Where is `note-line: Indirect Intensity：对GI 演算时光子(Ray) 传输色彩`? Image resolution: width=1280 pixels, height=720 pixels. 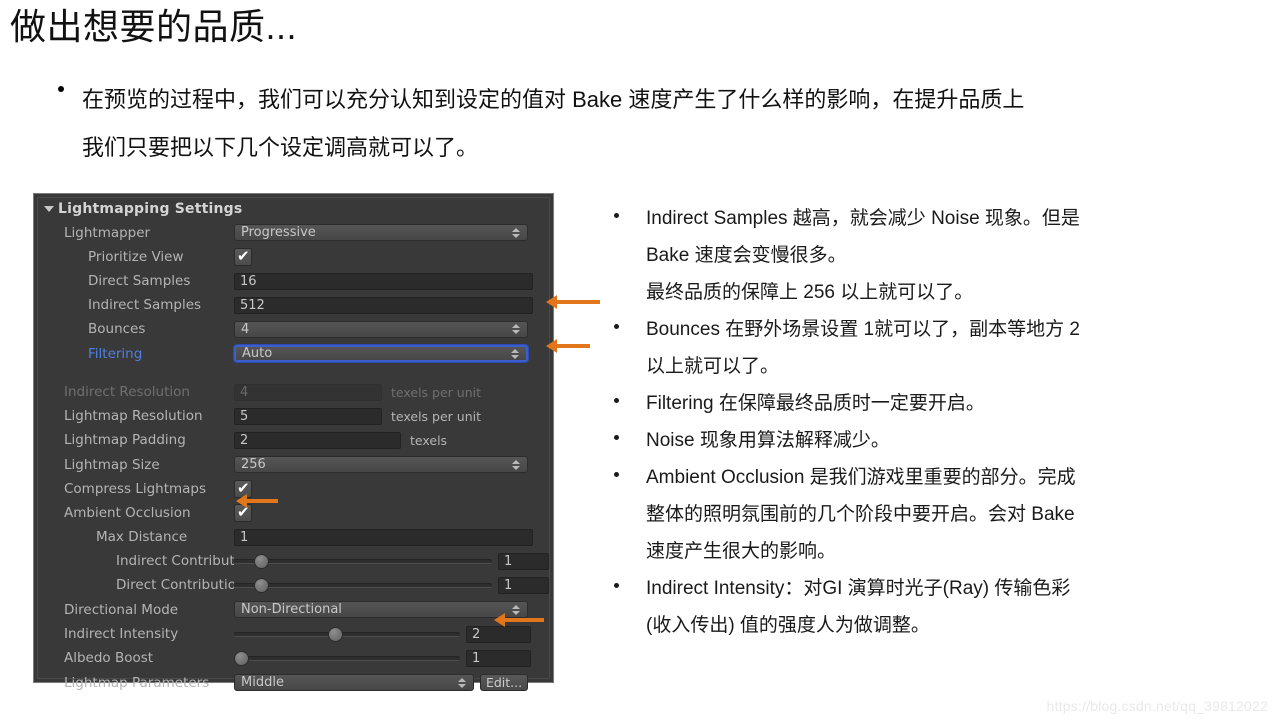 note-line: Indirect Intensity：对GI 演算时光子(Ray) 传输色彩 is located at coordinates (858, 588).